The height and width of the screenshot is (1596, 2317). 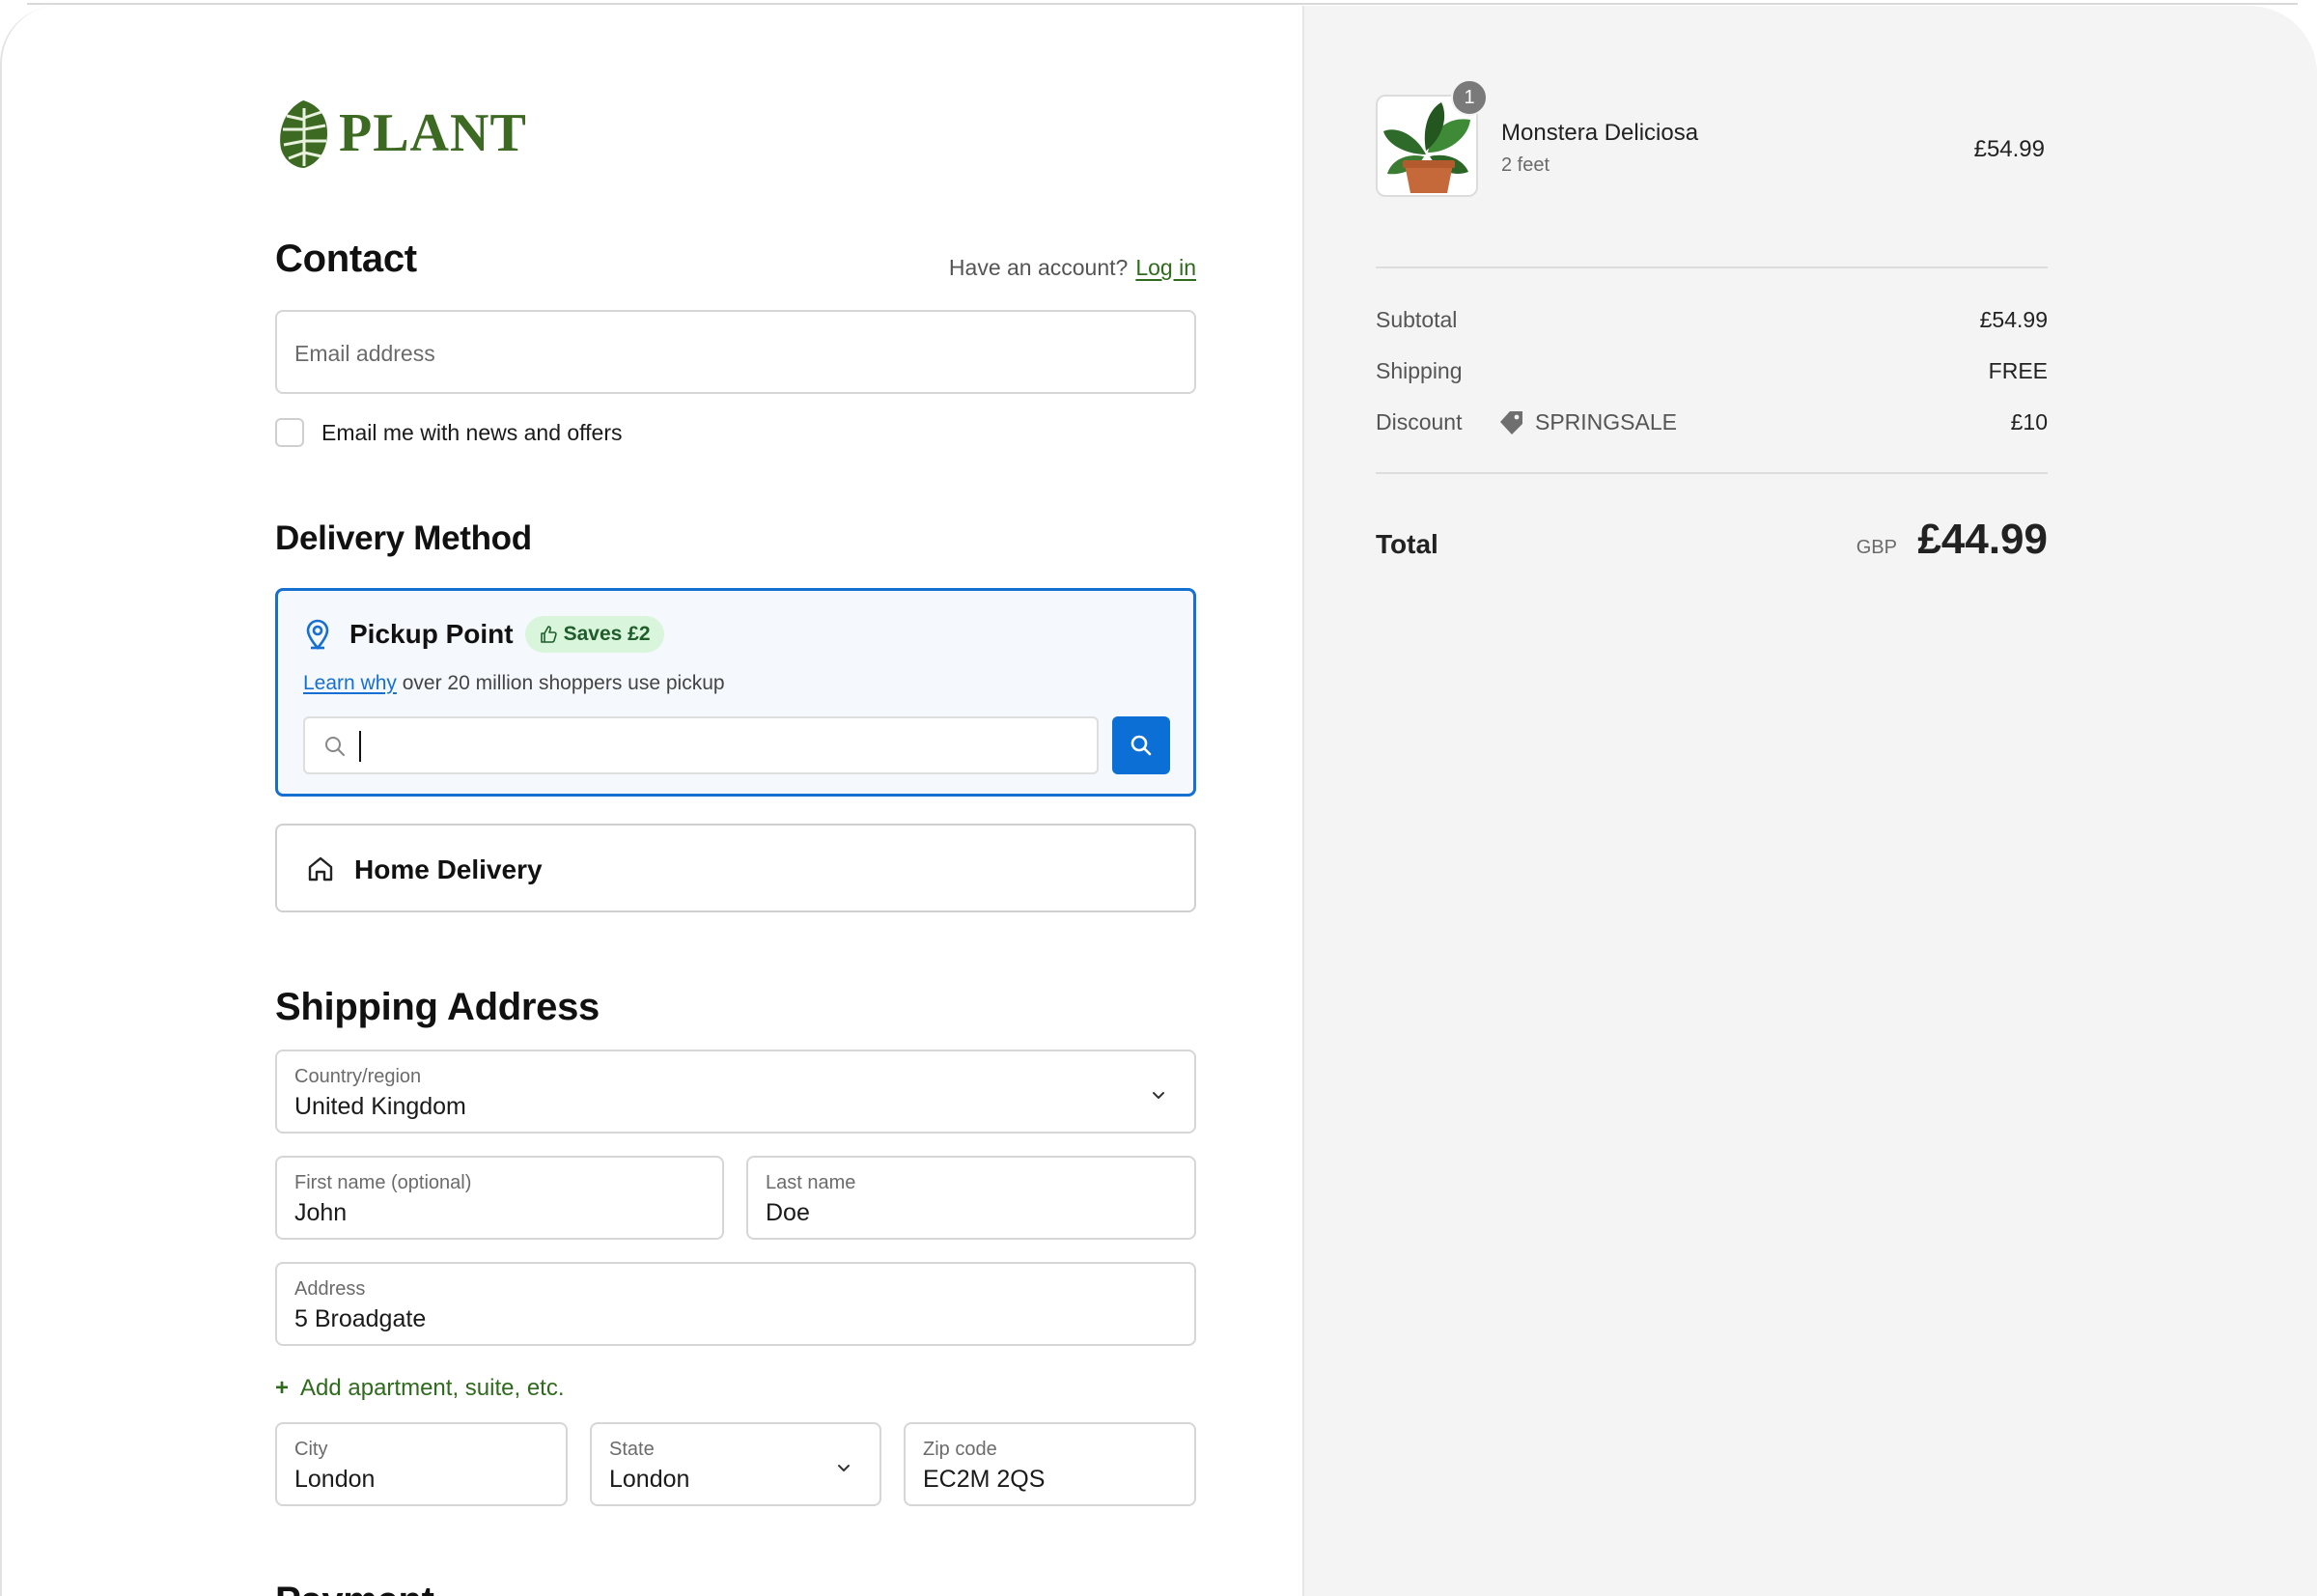 I want to click on city-field: City London, so click(x=421, y=1464).